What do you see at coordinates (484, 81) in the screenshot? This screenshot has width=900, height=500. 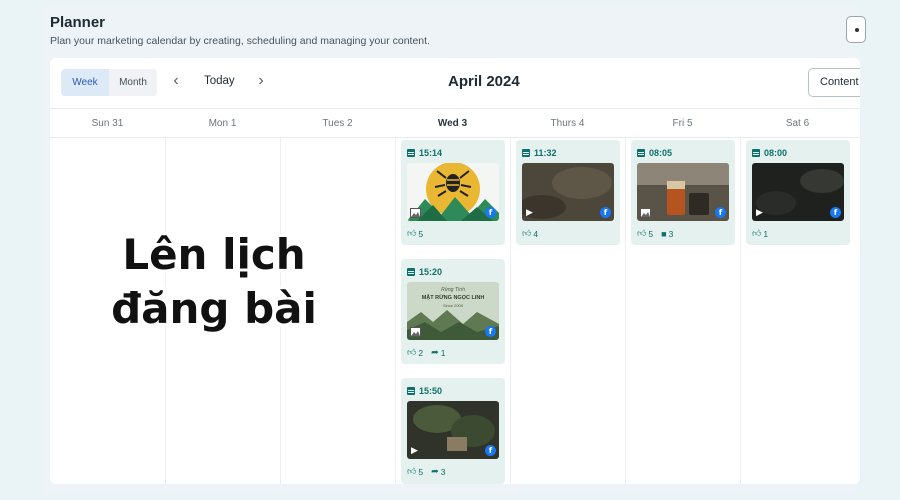 I see `month-title: April 2024` at bounding box center [484, 81].